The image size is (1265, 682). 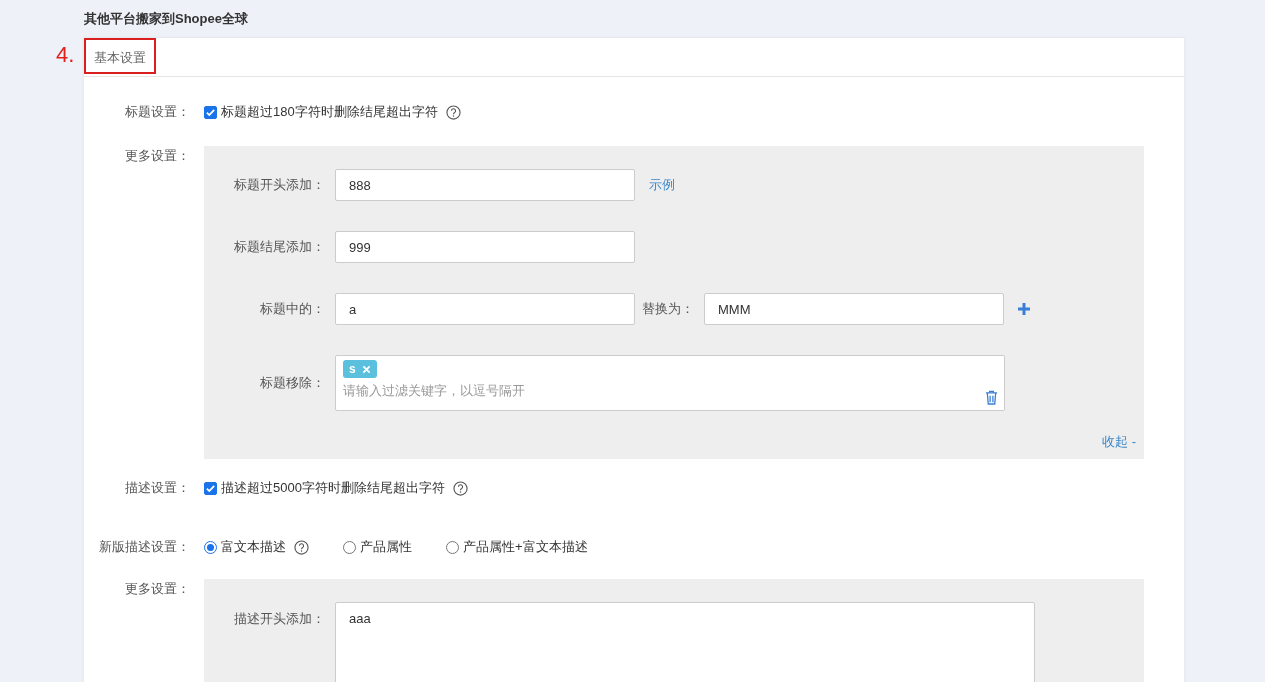 What do you see at coordinates (668, 309) in the screenshot?
I see `field-label: 替换为：` at bounding box center [668, 309].